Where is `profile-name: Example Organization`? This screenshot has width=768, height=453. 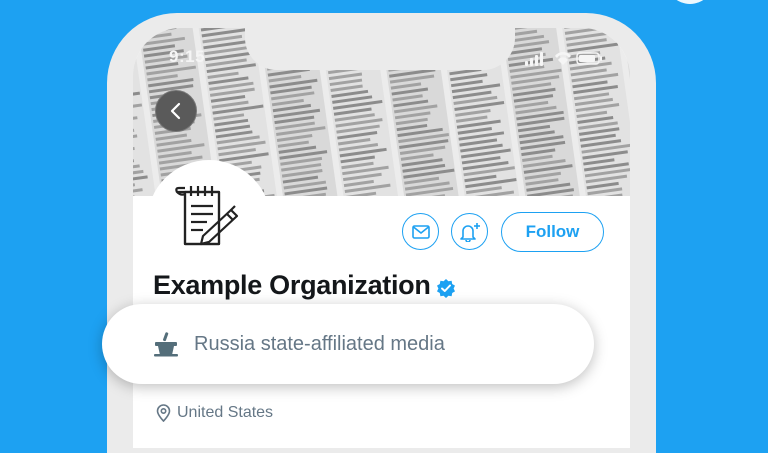
profile-name: Example Organization is located at coordinates (292, 285).